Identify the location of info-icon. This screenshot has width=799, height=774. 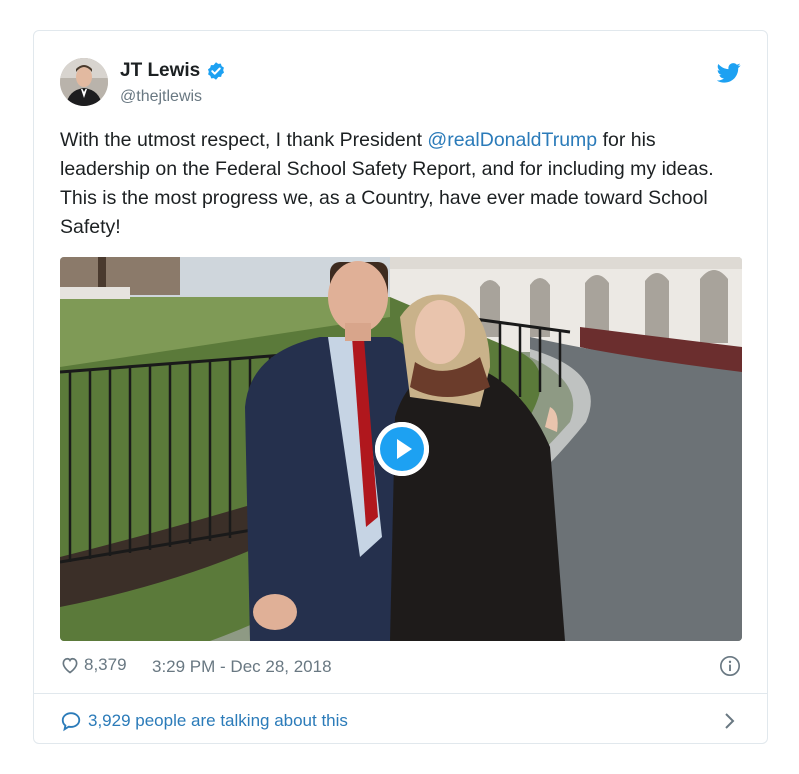
(730, 666).